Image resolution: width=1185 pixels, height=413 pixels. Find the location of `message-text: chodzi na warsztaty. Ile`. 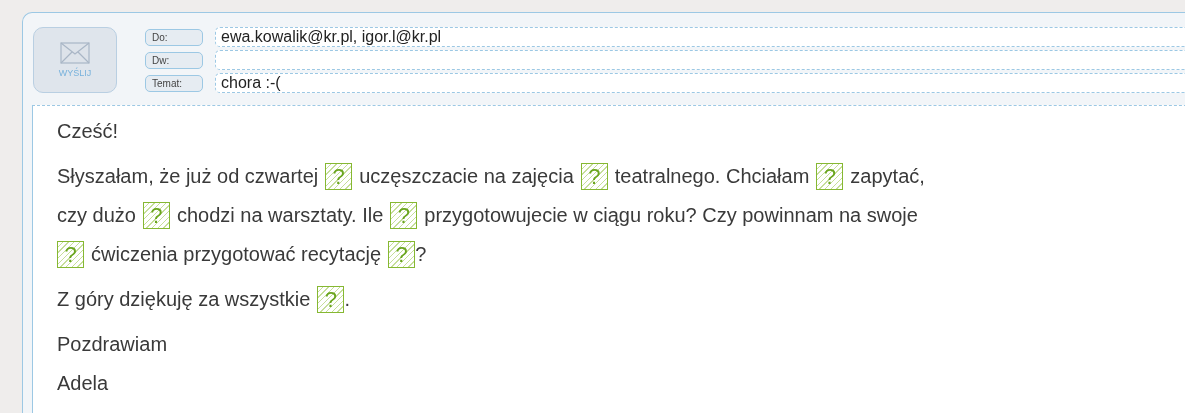

message-text: chodzi na warsztaty. Ile is located at coordinates (280, 215).